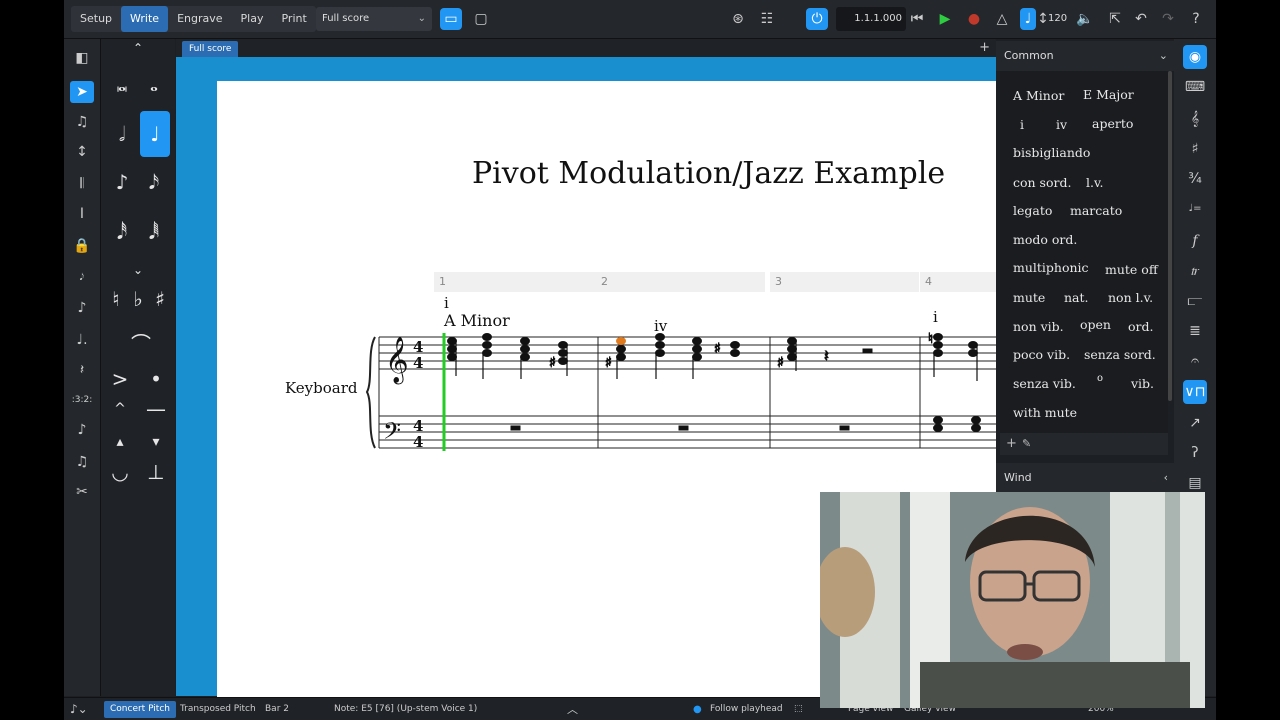 Image resolution: width=1280 pixels, height=720 pixels. What do you see at coordinates (1196, 19) in the screenshot?
I see `help-icon: ?` at bounding box center [1196, 19].